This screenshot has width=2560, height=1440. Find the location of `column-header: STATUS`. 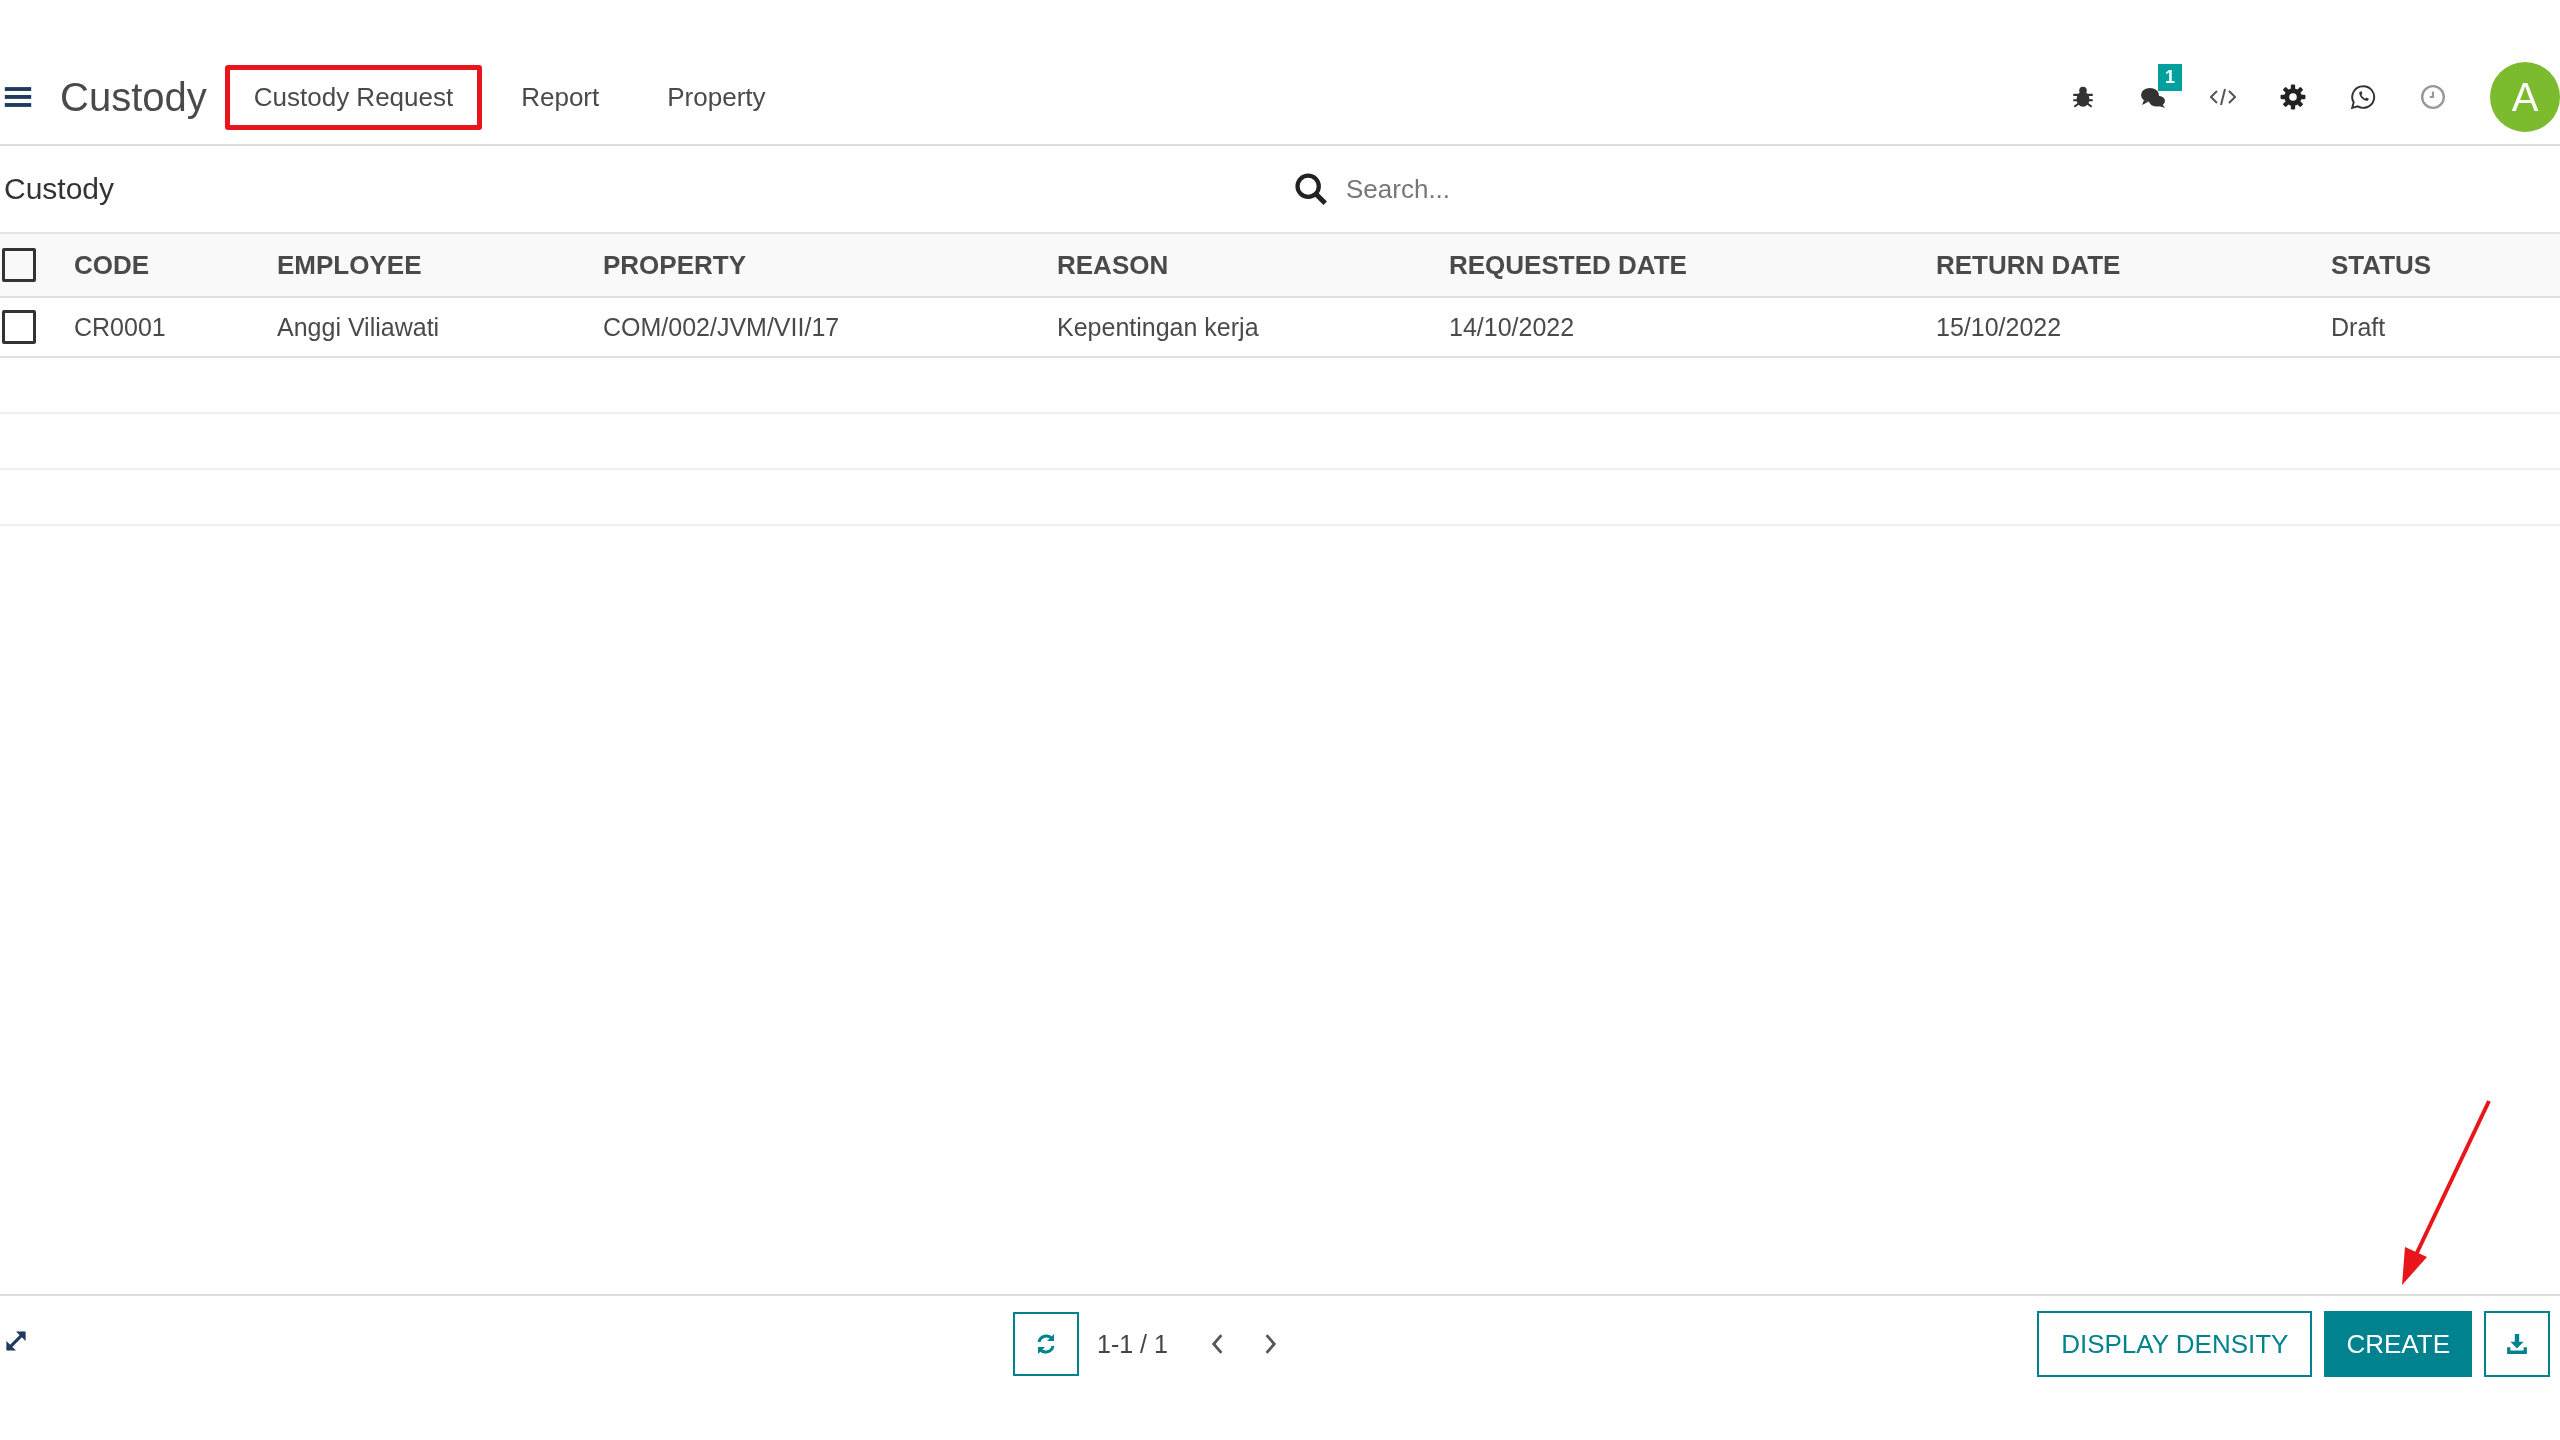

column-header: STATUS is located at coordinates (2445, 265).